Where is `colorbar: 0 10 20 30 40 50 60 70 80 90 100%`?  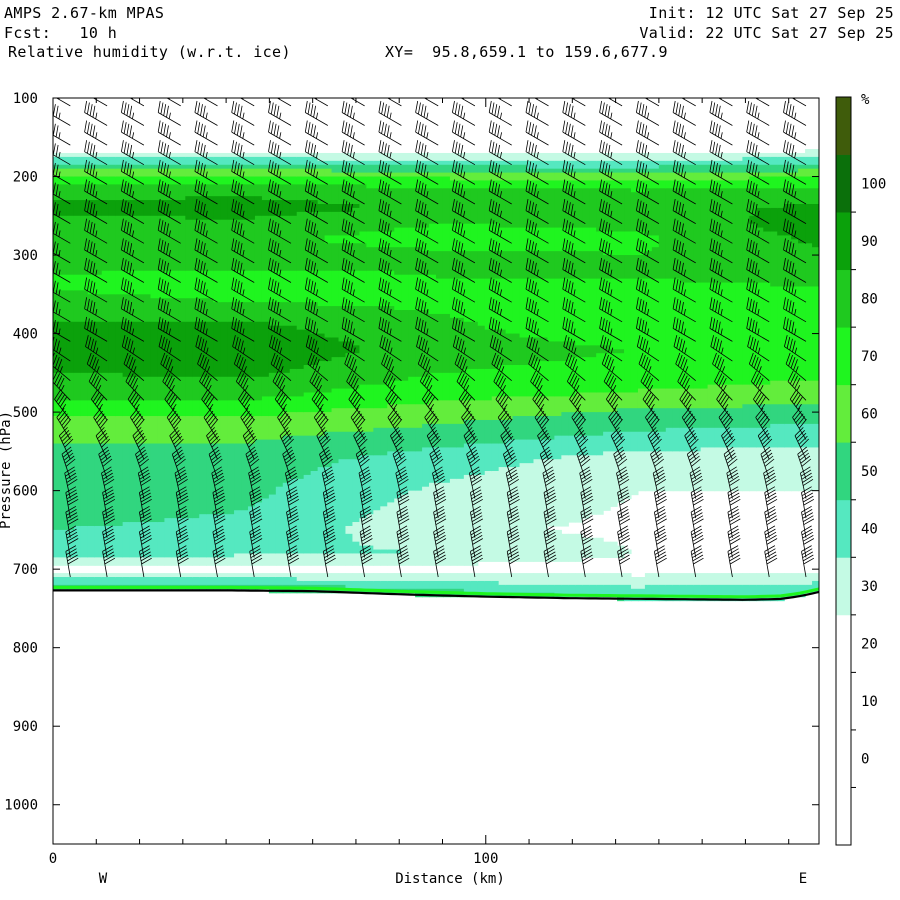 colorbar: 0 10 20 30 40 50 60 70 80 90 100% is located at coordinates (860, 469).